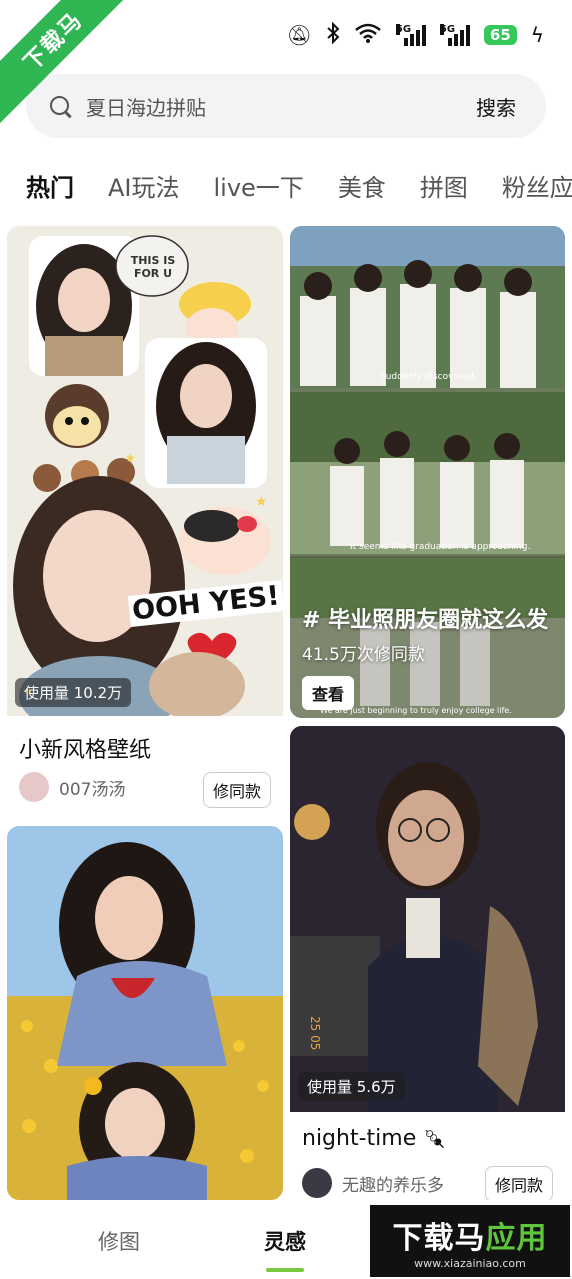 This screenshot has height=1279, width=572. I want to click on signal-icon-2: 5G, so click(454, 35).